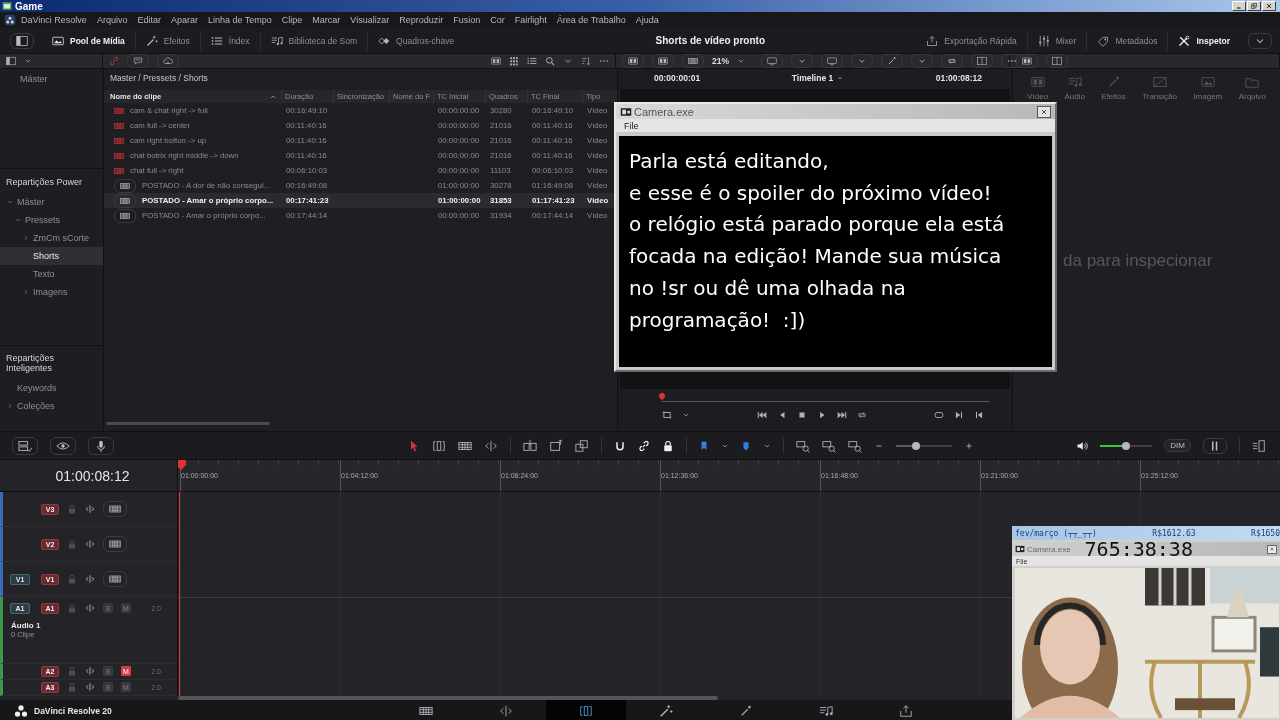  What do you see at coordinates (979, 415) in the screenshot?
I see `previous-edit-icon` at bounding box center [979, 415].